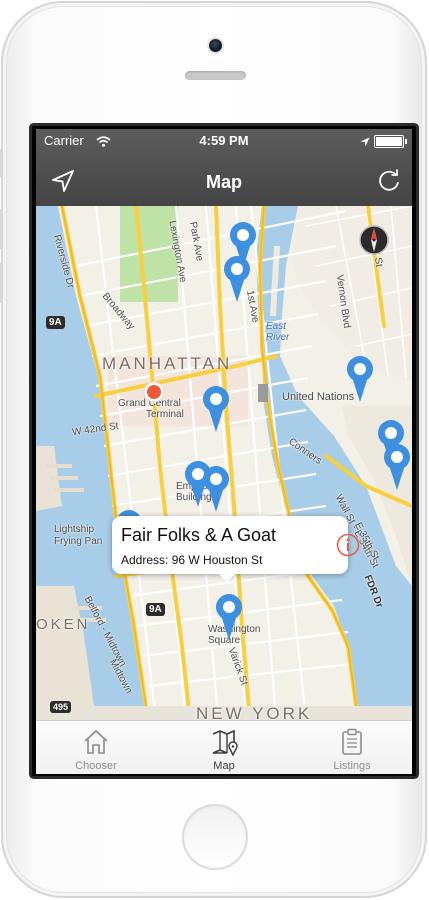  What do you see at coordinates (165, 414) in the screenshot?
I see `label-terminal: Terminal` at bounding box center [165, 414].